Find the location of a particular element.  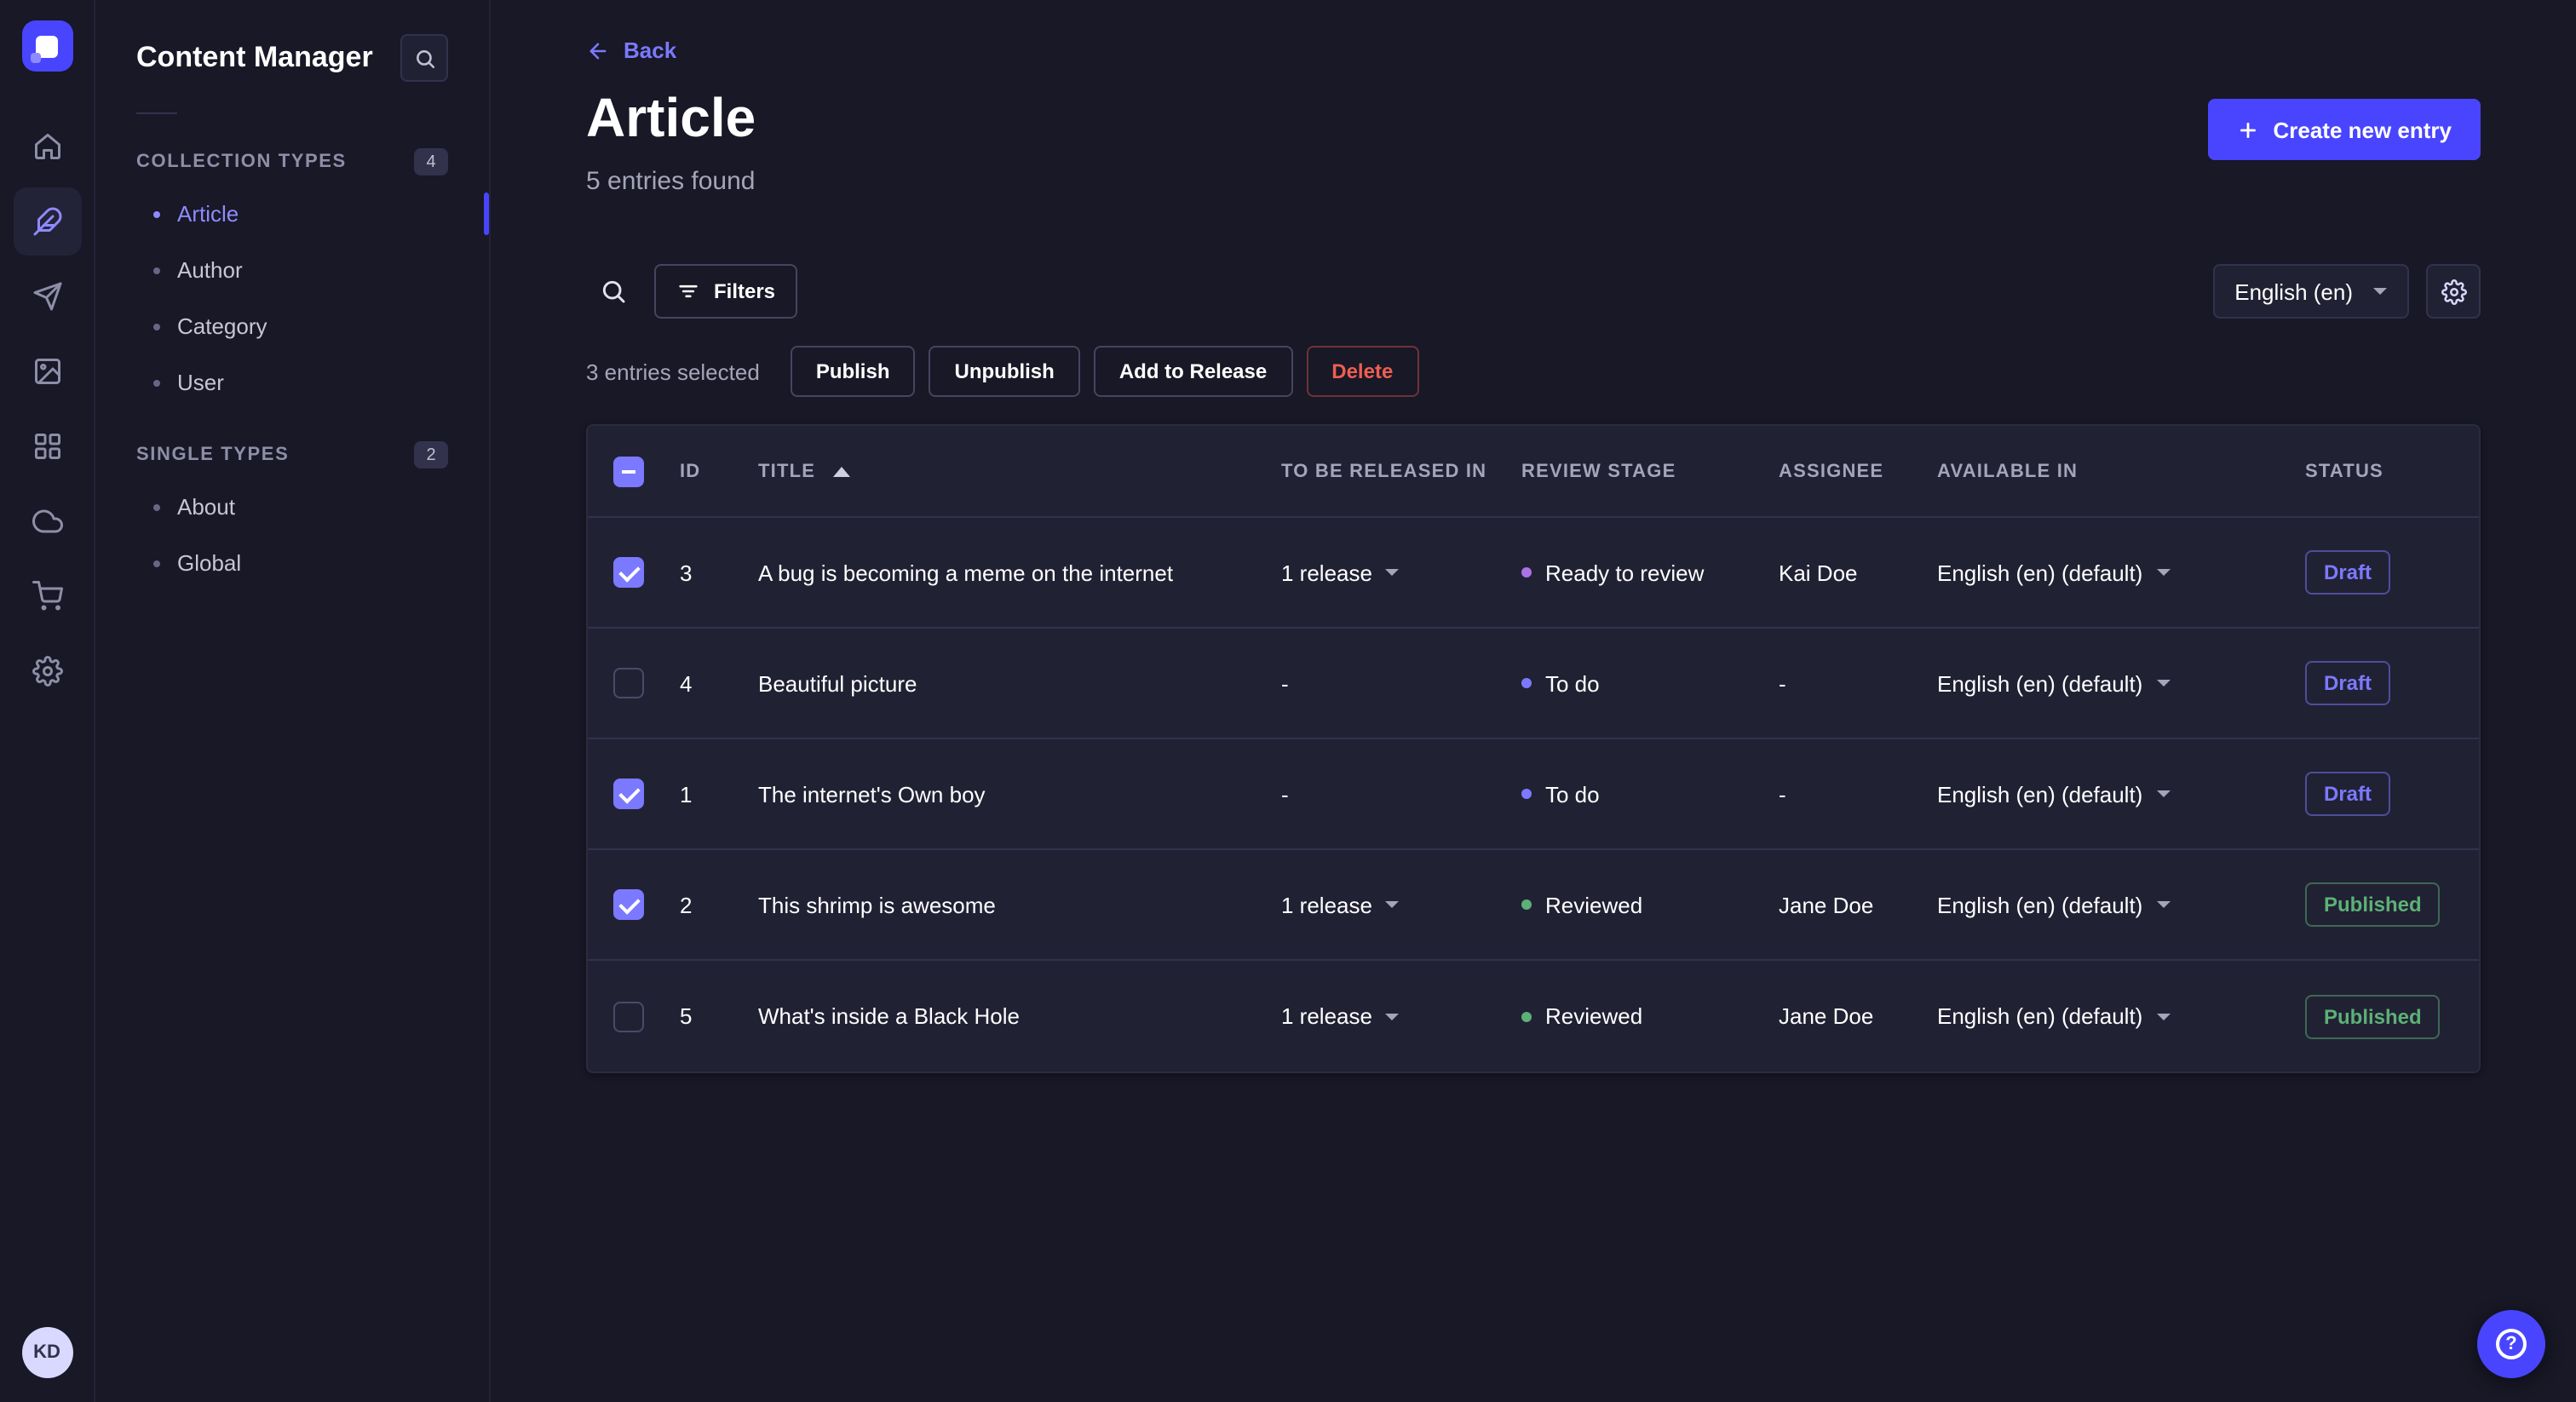

filters-button: Filters is located at coordinates (726, 291).